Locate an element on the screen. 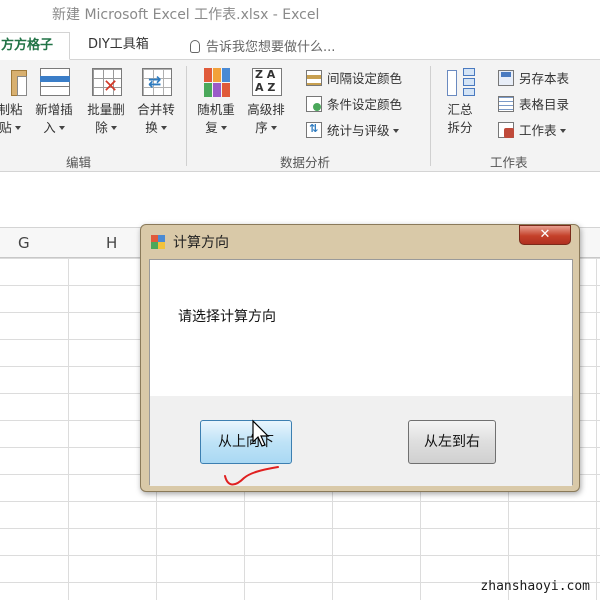  tab-fangfanggezi: 方方格子 is located at coordinates (35, 46).